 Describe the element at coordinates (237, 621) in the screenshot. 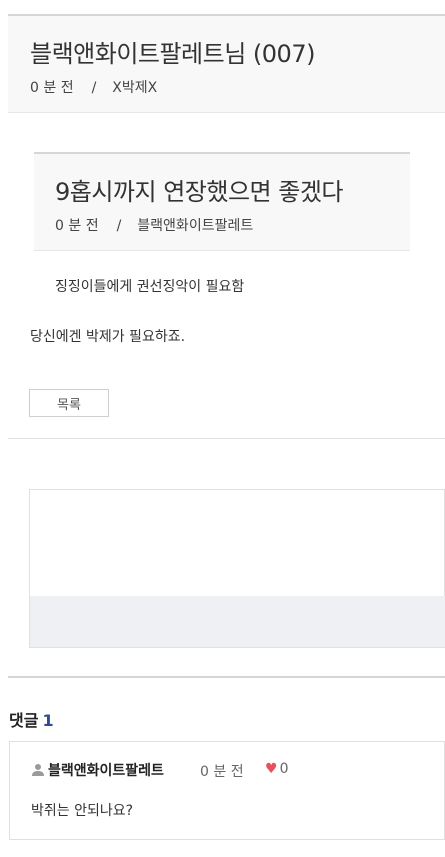

I see `ad-footer` at that location.